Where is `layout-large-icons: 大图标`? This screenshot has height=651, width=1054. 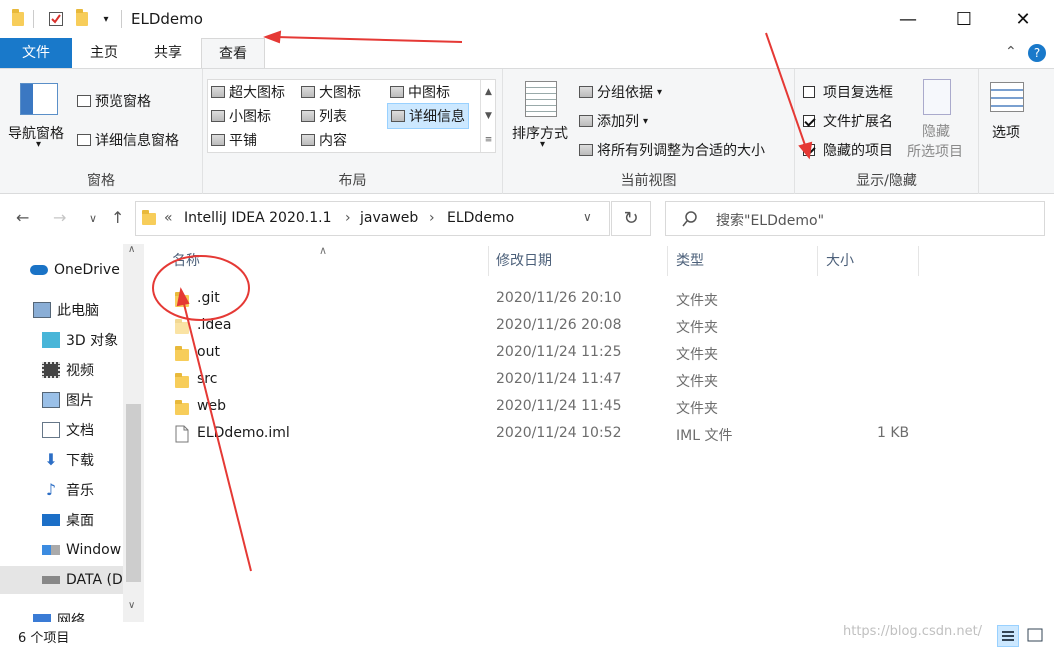 layout-large-icons: 大图标 is located at coordinates (331, 92).